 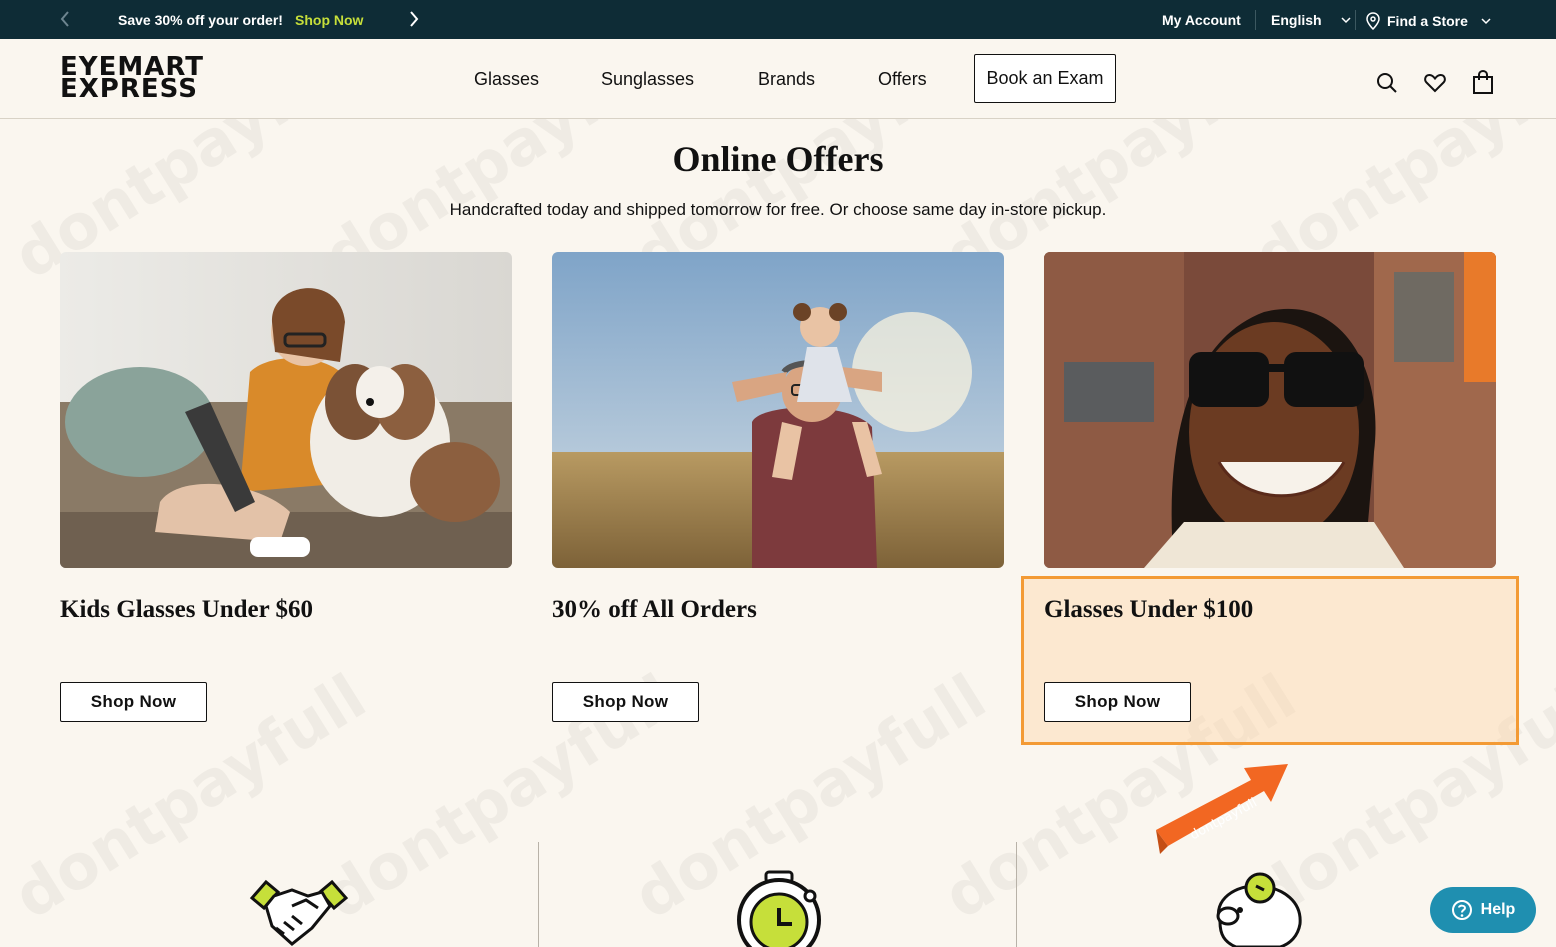 What do you see at coordinates (414, 19) in the screenshot?
I see `promo-next-arrow-icon` at bounding box center [414, 19].